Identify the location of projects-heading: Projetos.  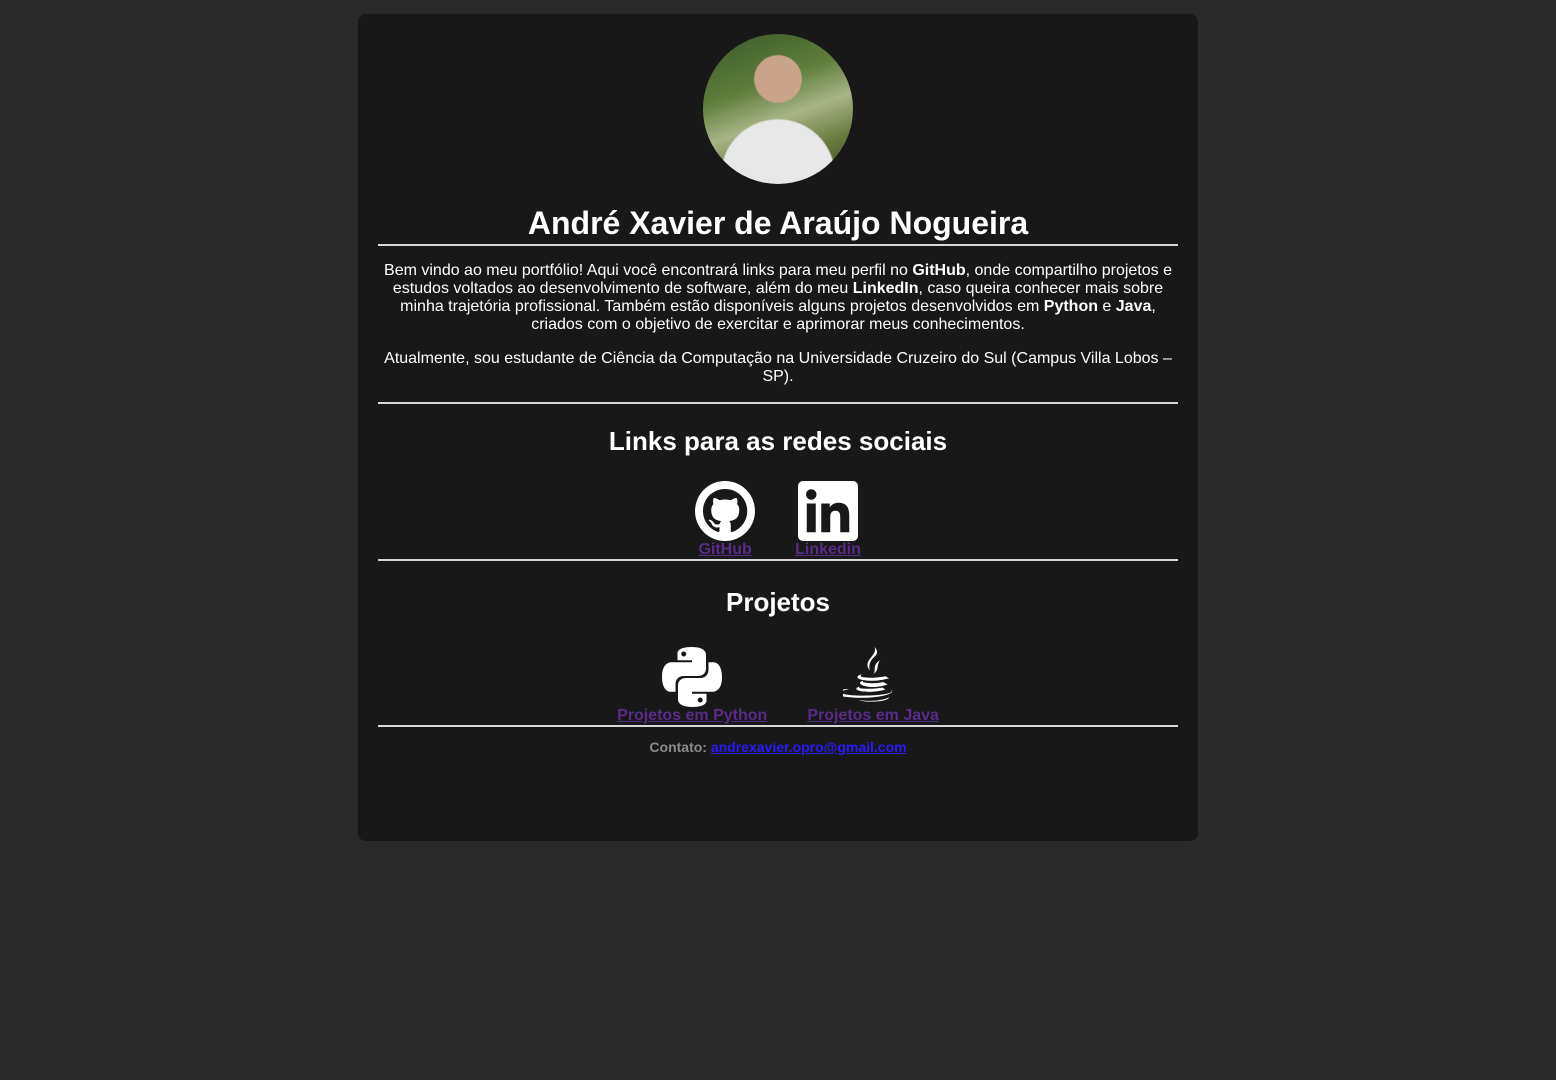
(778, 602).